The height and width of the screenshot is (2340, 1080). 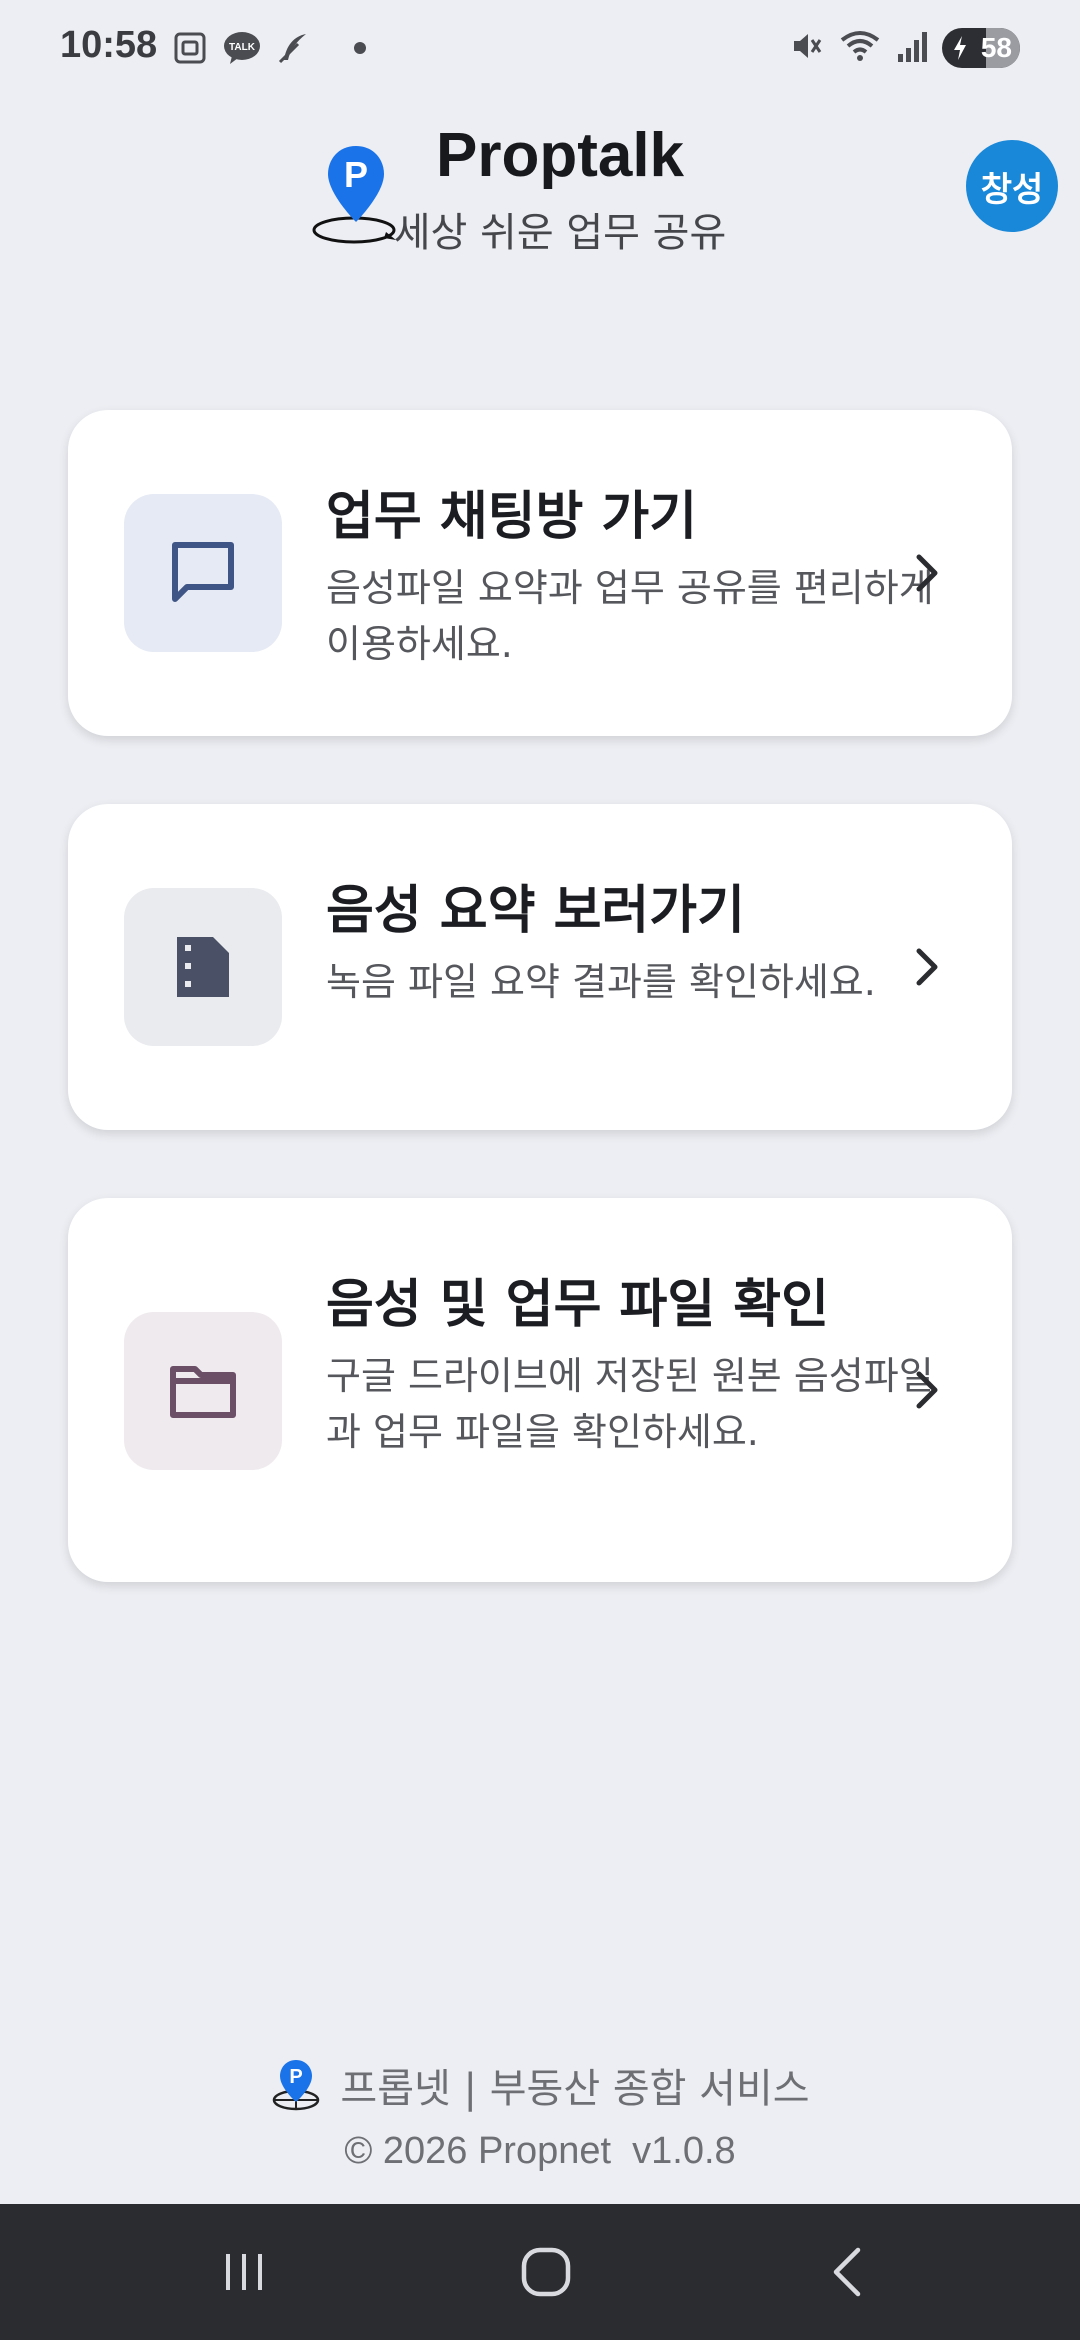 I want to click on folder-icon, so click(x=203, y=1392).